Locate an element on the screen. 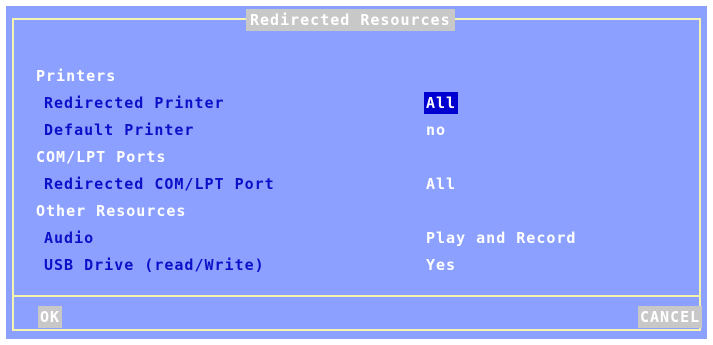 This screenshot has height=345, width=713. redirected-printer-value: All is located at coordinates (441, 103).